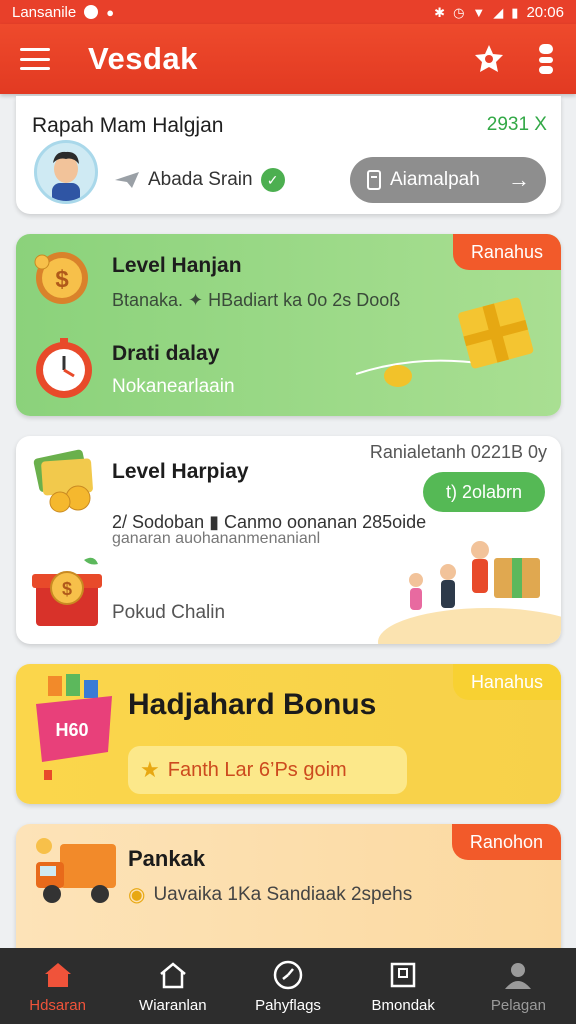  What do you see at coordinates (71, 730) in the screenshot?
I see `svg-text: H60` at bounding box center [71, 730].